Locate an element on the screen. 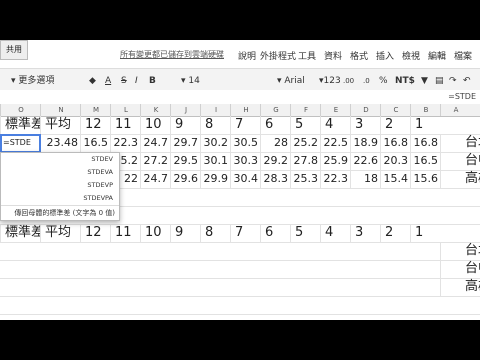 The height and width of the screenshot is (360, 480). menu-file: 檔案 is located at coordinates (463, 55).